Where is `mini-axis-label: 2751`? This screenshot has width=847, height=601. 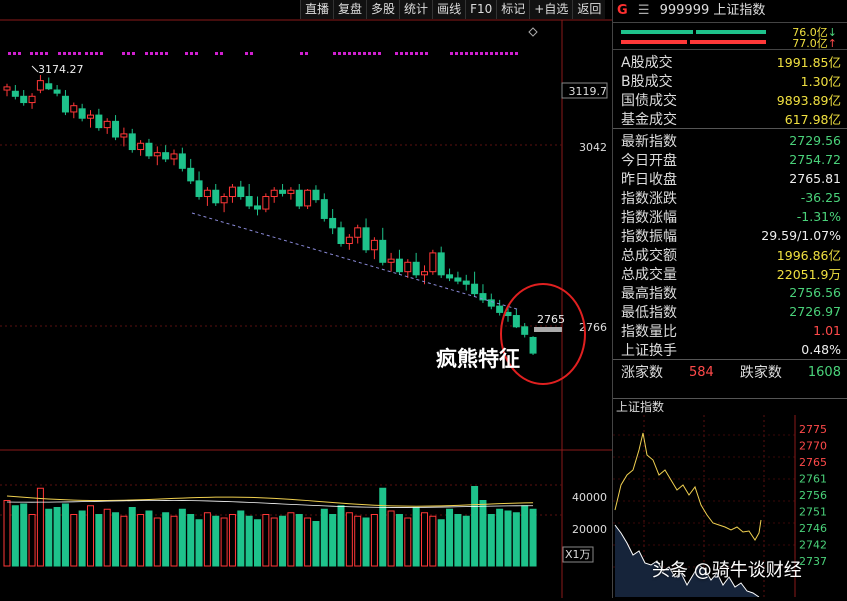 mini-axis-label: 2751 is located at coordinates (813, 512).